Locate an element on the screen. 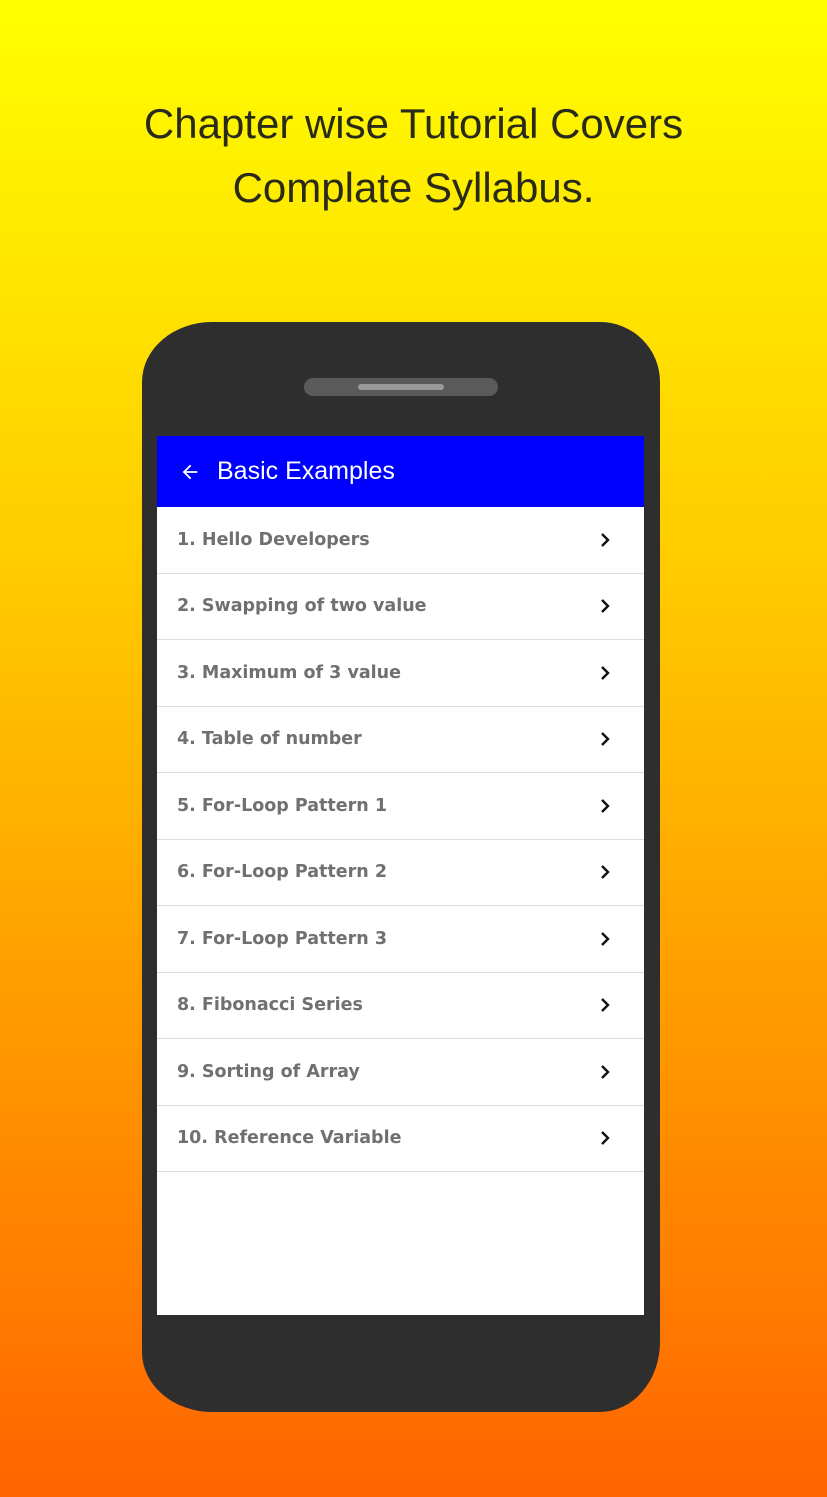  app-bar: Basic Examples is located at coordinates (400, 471).